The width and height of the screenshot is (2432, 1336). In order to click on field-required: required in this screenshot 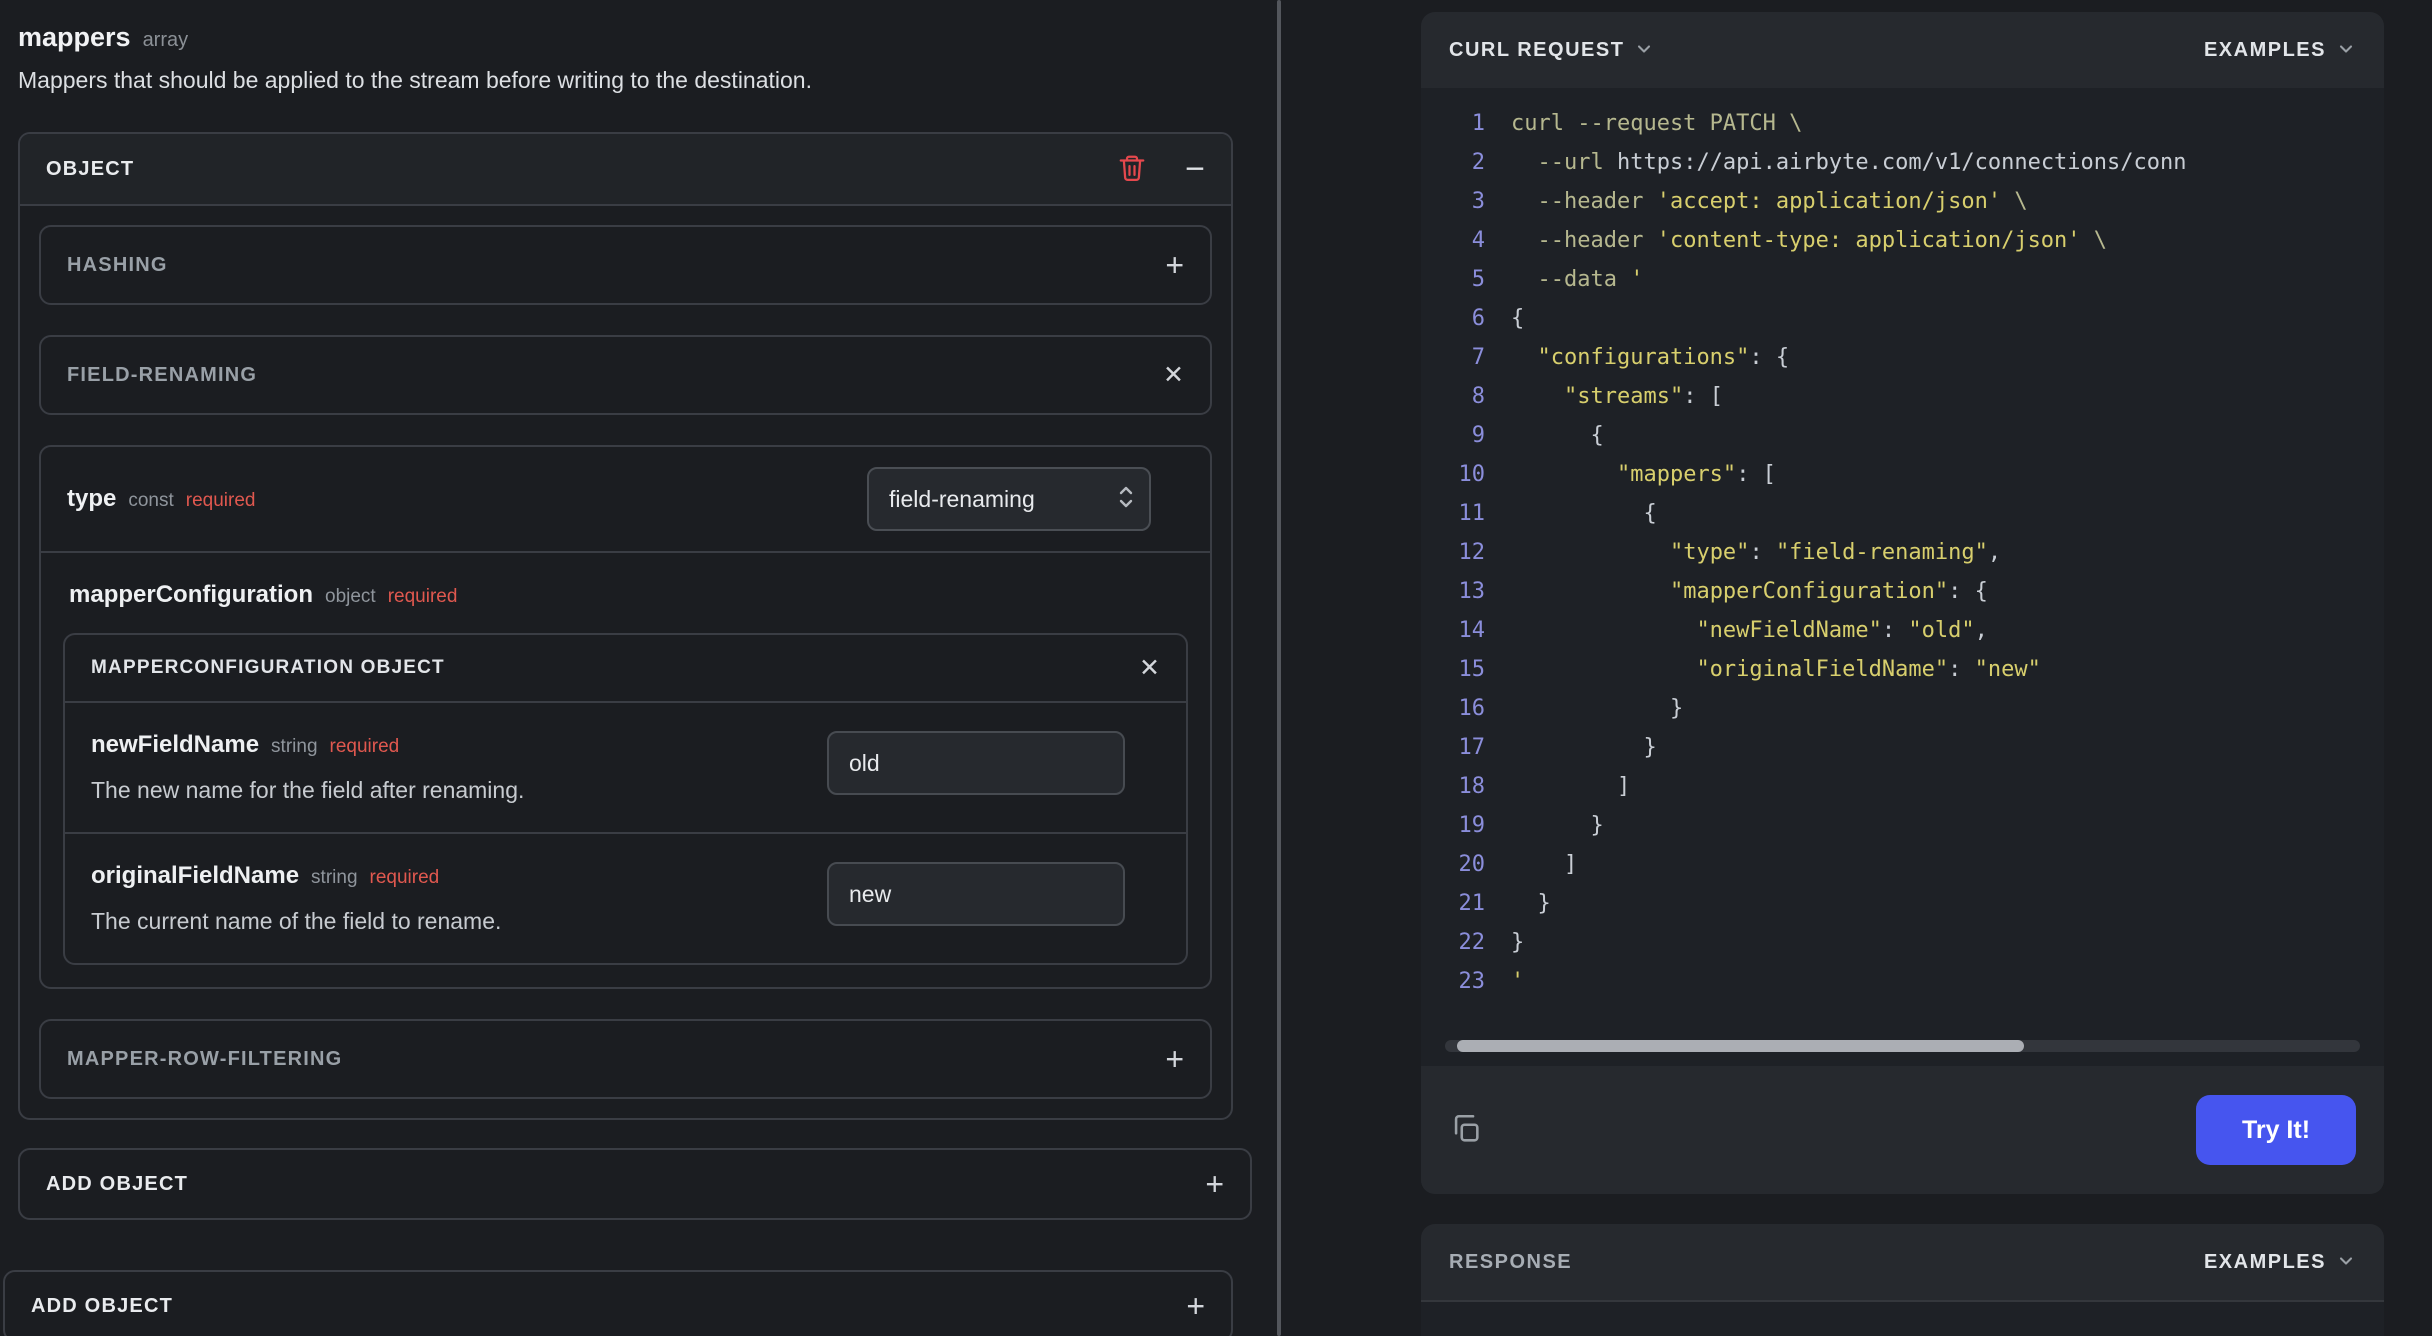, I will do `click(404, 877)`.